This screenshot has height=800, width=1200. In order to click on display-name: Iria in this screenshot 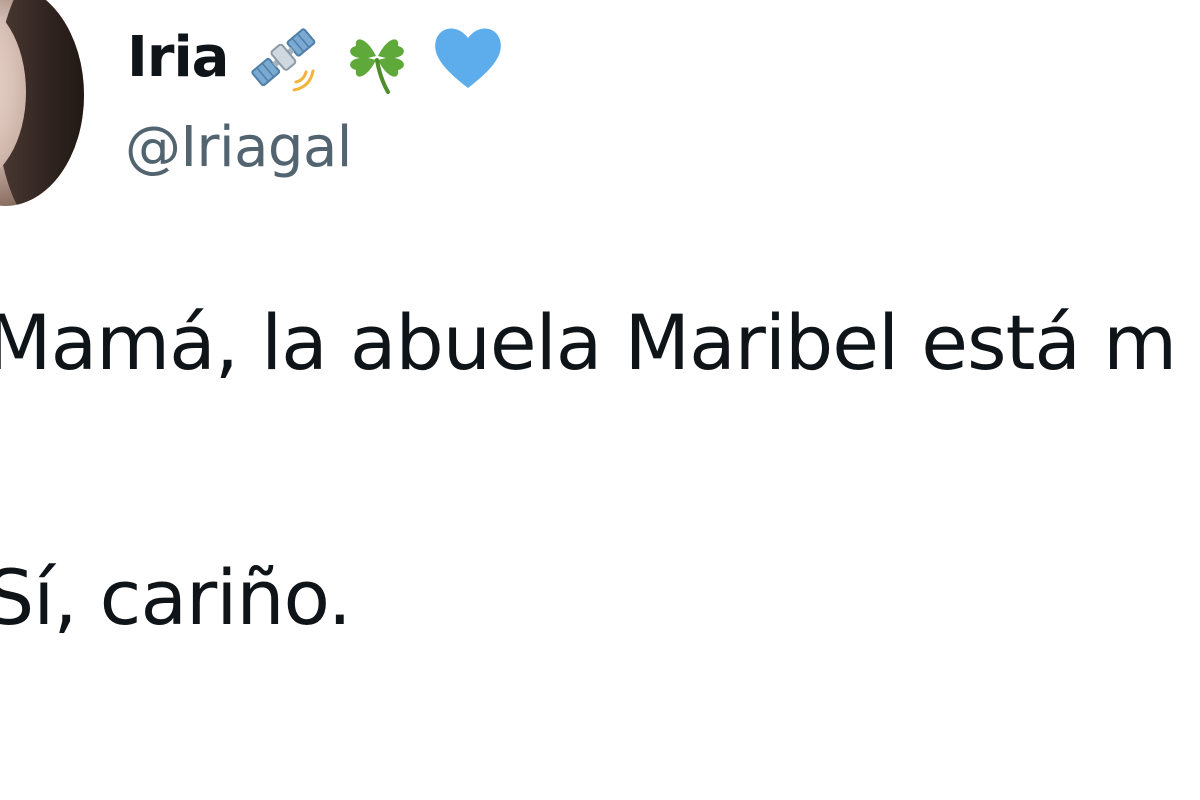, I will do `click(178, 58)`.